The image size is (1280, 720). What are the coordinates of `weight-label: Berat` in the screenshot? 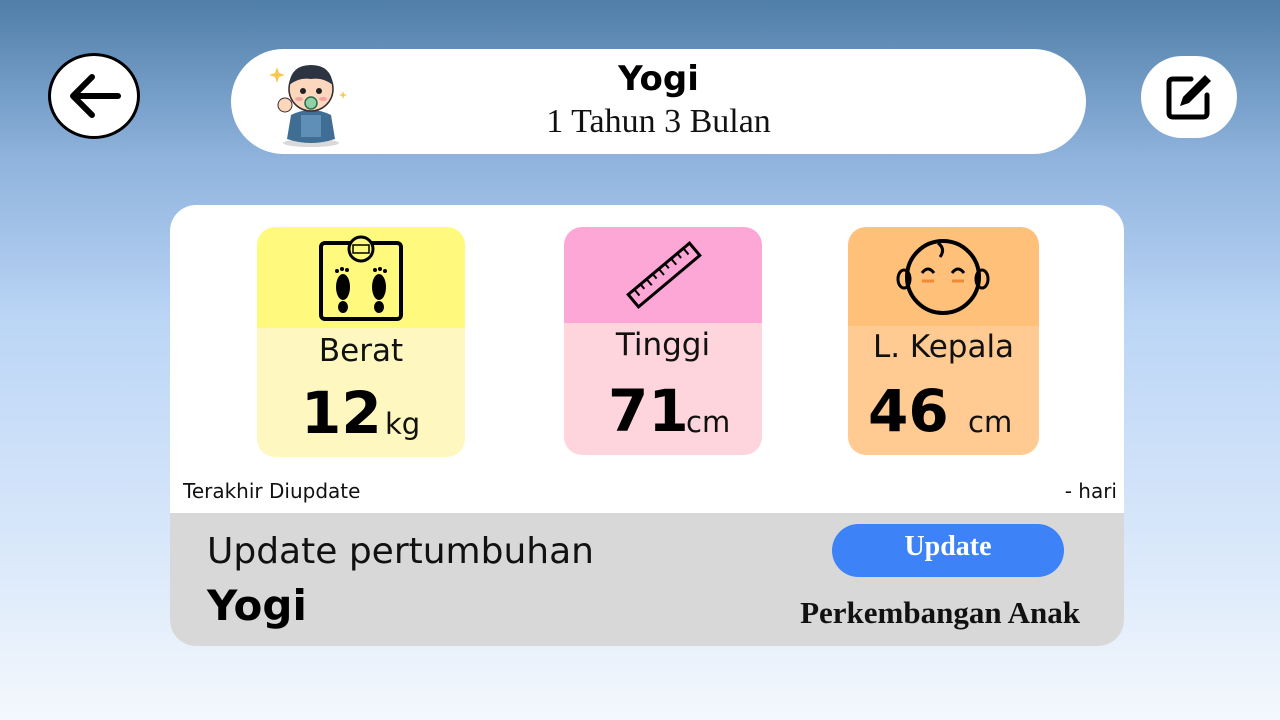 It's located at (361, 351).